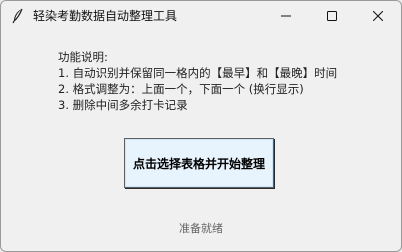 This screenshot has height=252, width=402. I want to click on minimize-icon, so click(286, 16).